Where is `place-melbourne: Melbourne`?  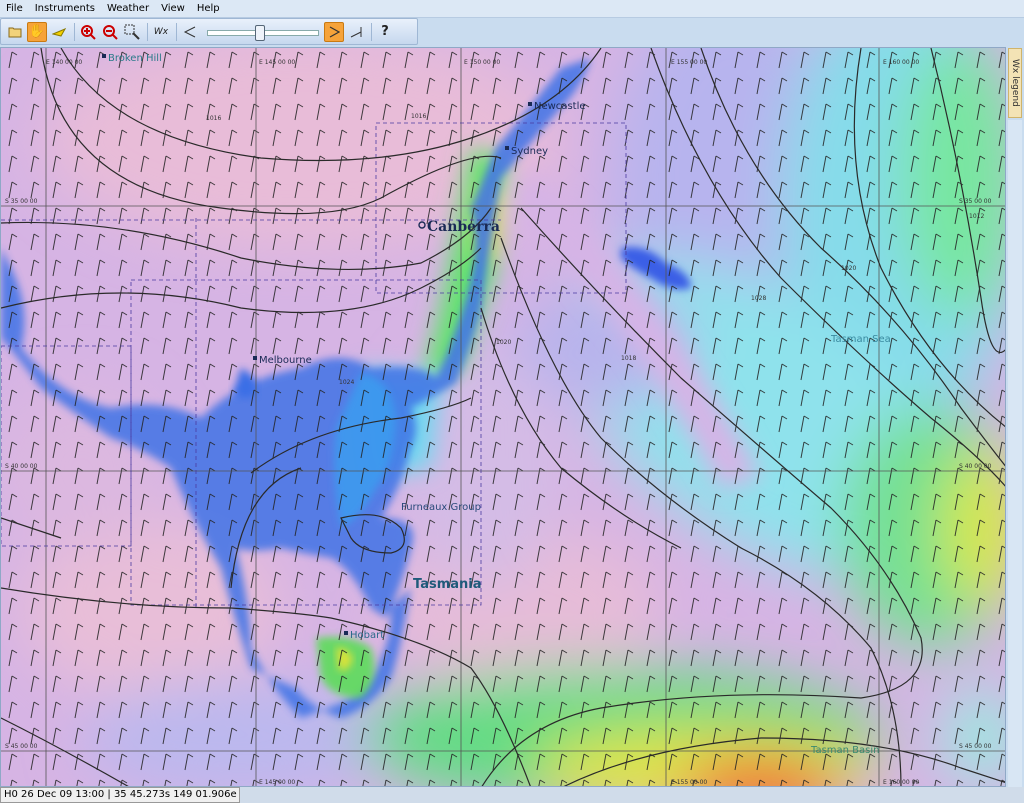
place-melbourne: Melbourne is located at coordinates (285, 360).